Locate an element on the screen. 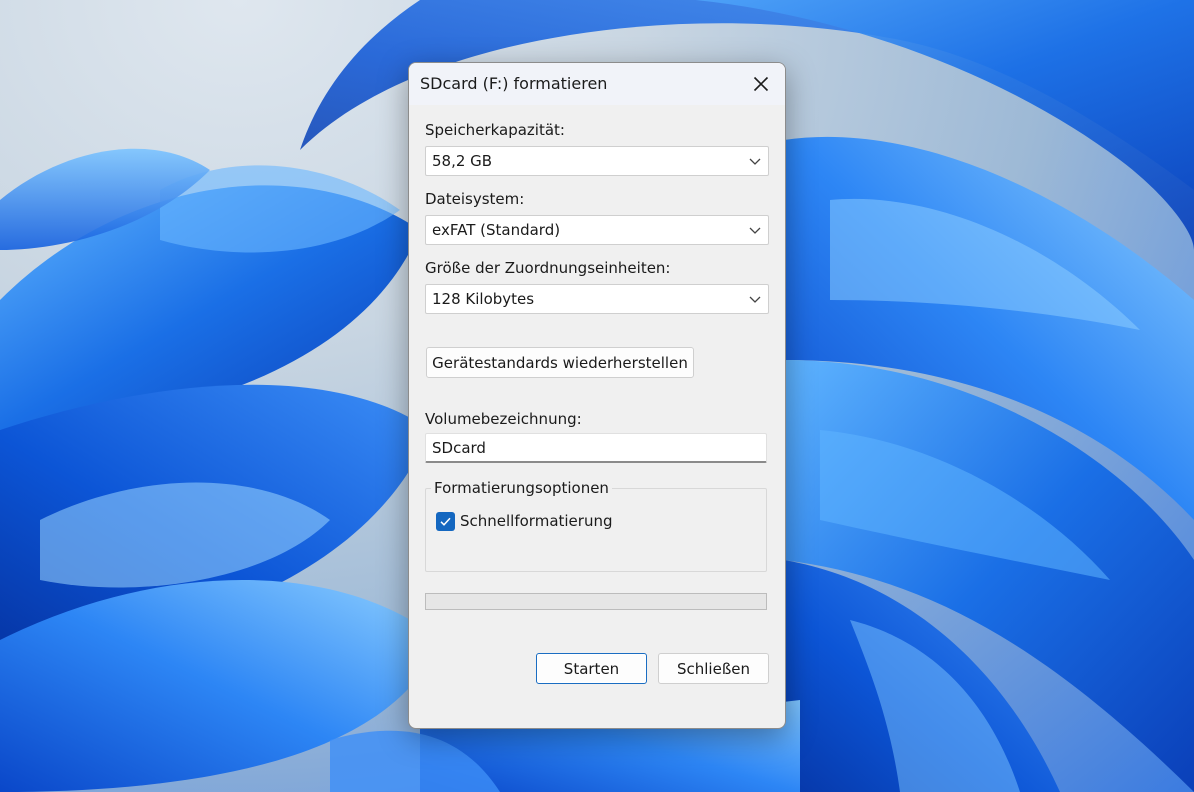 This screenshot has width=1194, height=792. close-button is located at coordinates (761, 84).